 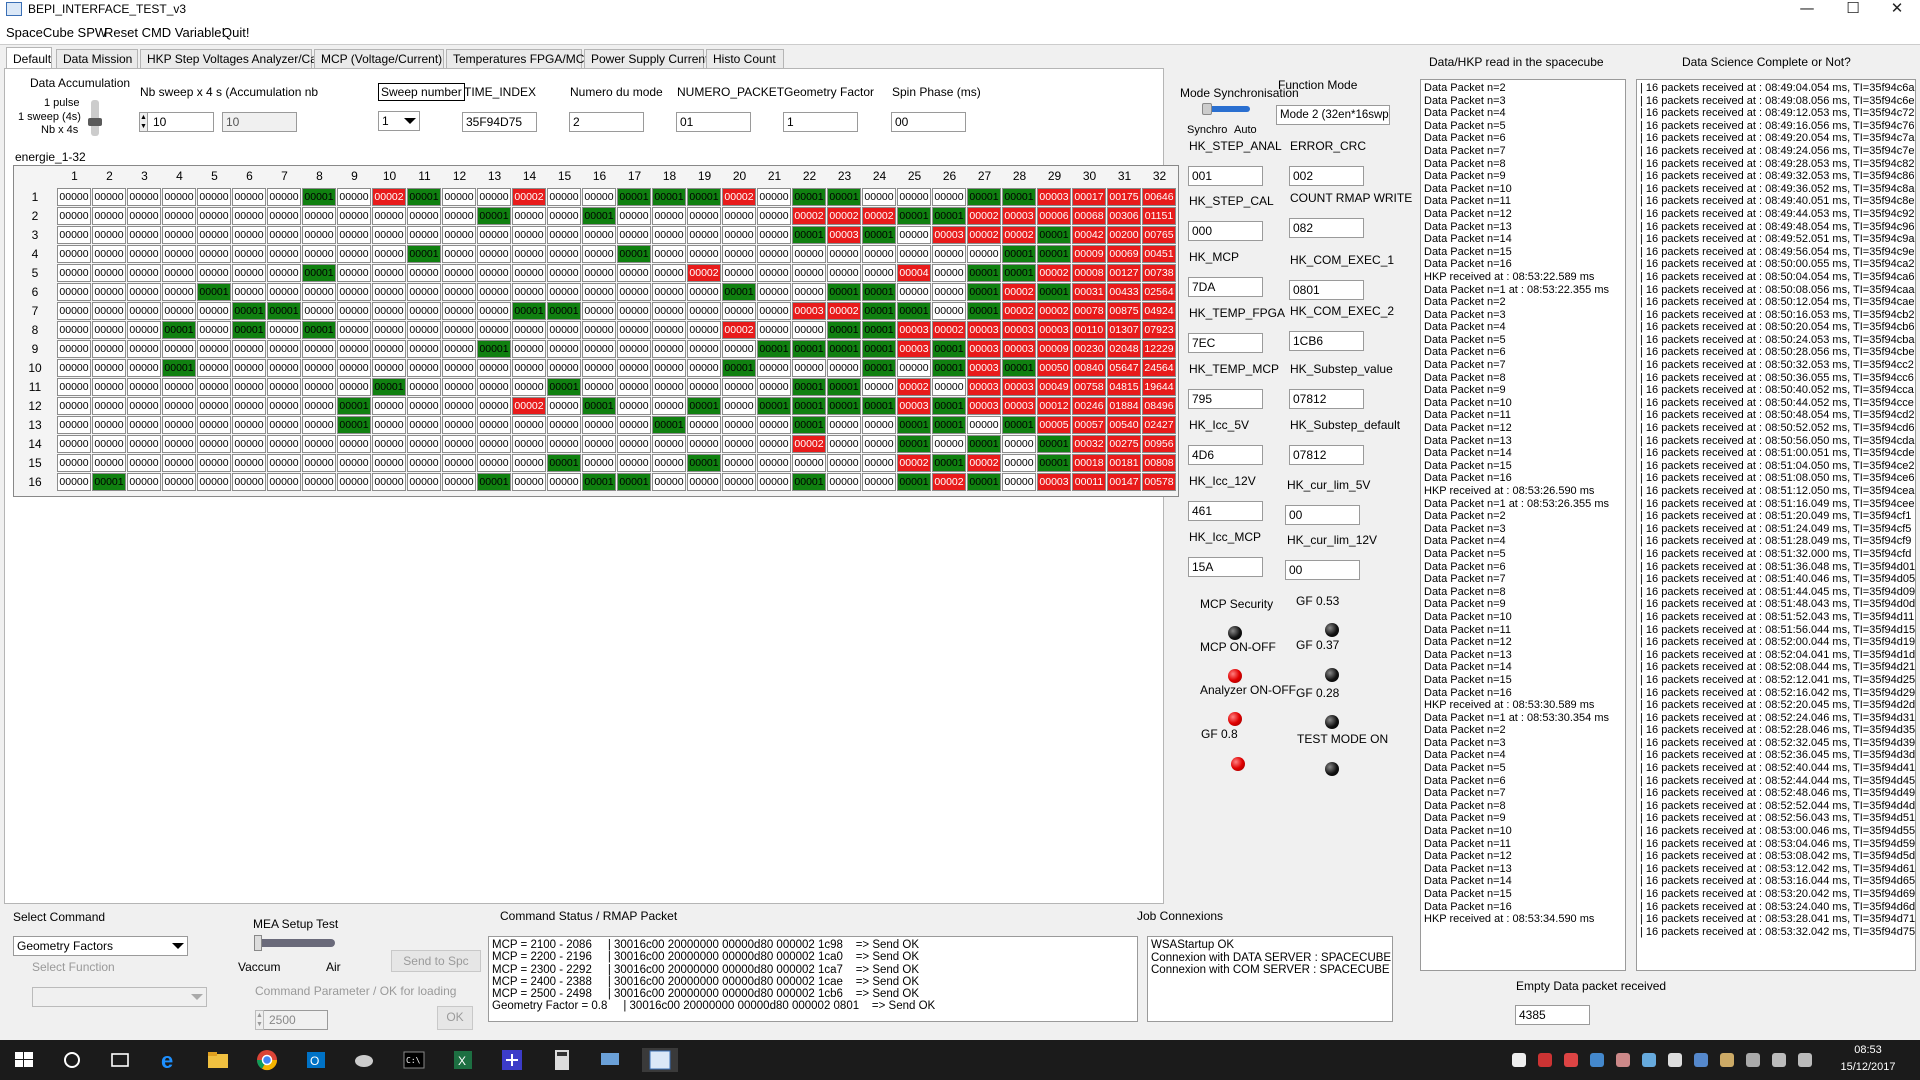 I want to click on tab-default: Default, so click(x=29, y=58).